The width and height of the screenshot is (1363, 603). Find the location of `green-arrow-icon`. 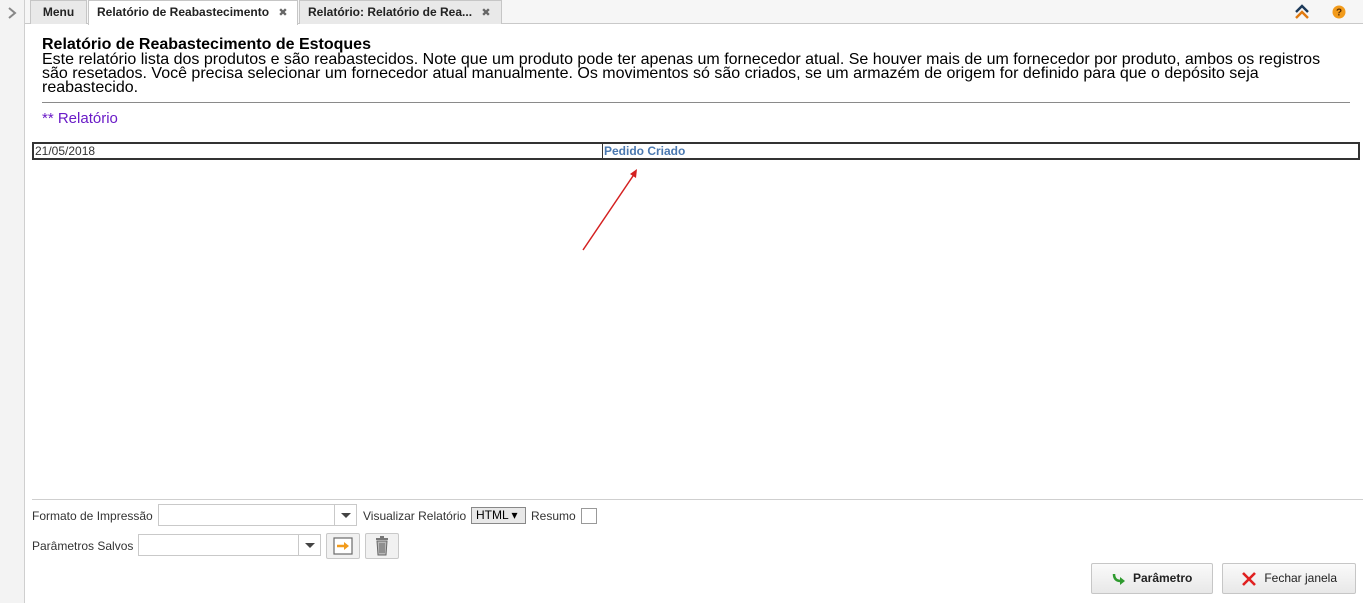

green-arrow-icon is located at coordinates (1118, 579).